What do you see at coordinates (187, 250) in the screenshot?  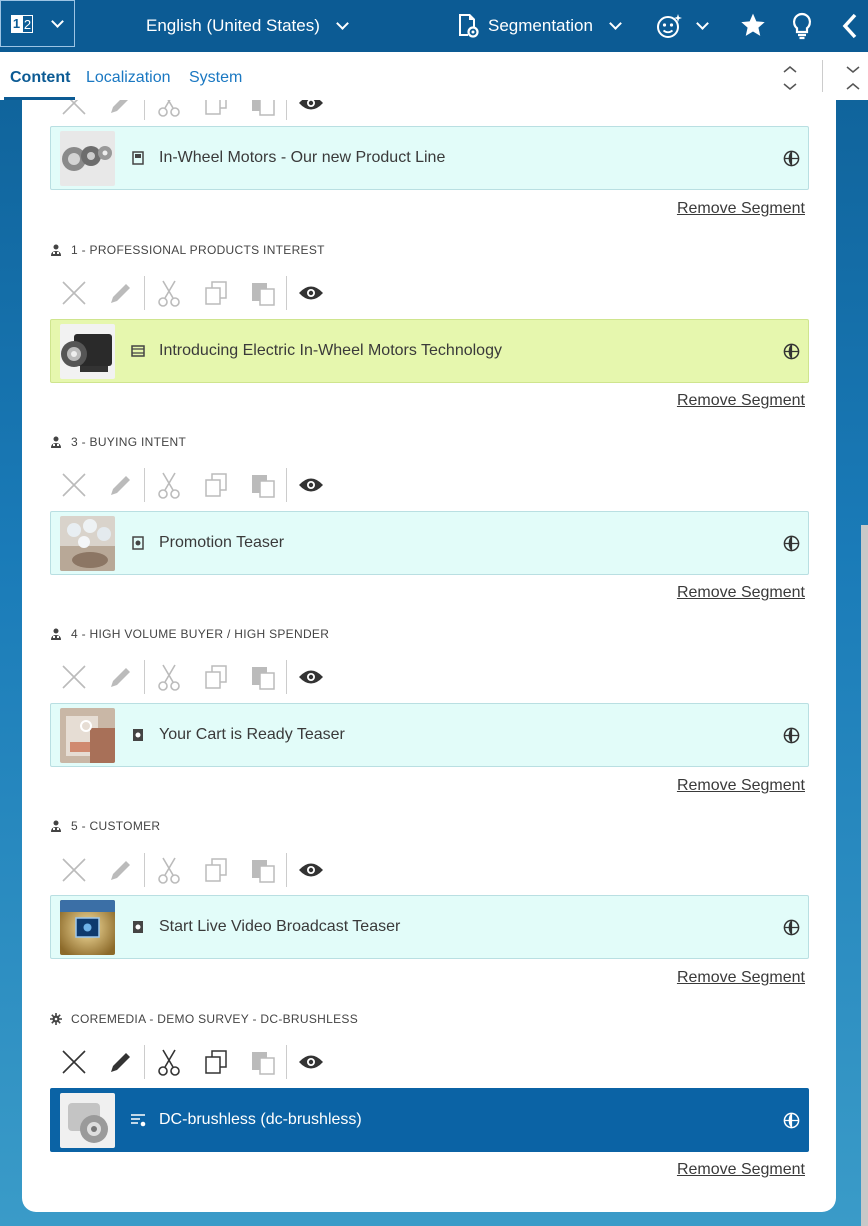 I see `segment-header: 1 - PROFESSIONAL PRODUCTS INTEREST` at bounding box center [187, 250].